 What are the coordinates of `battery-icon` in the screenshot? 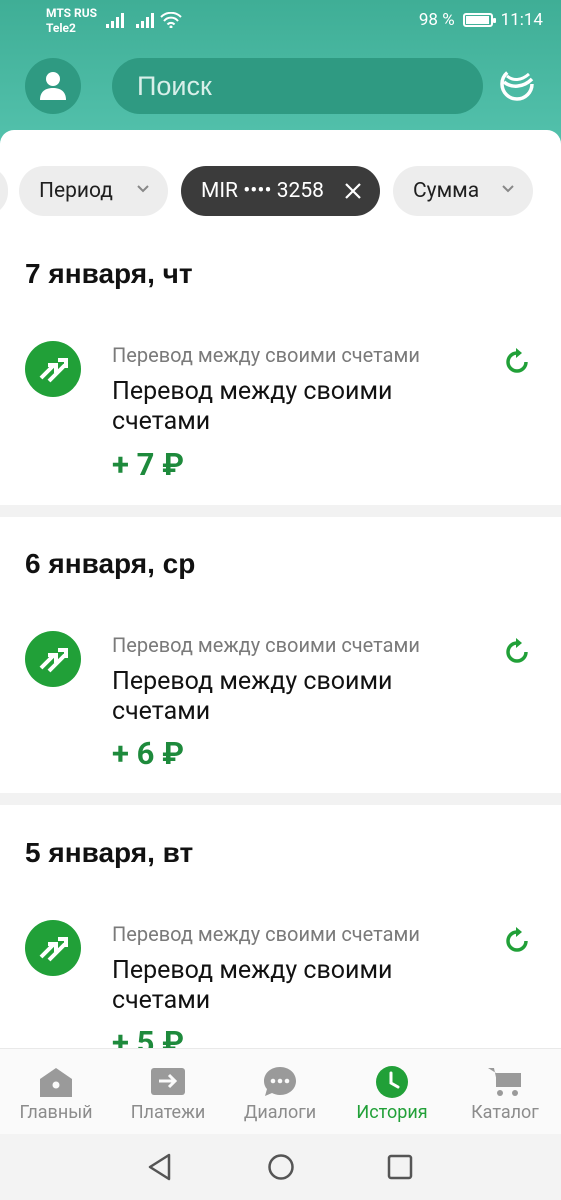 It's located at (479, 20).